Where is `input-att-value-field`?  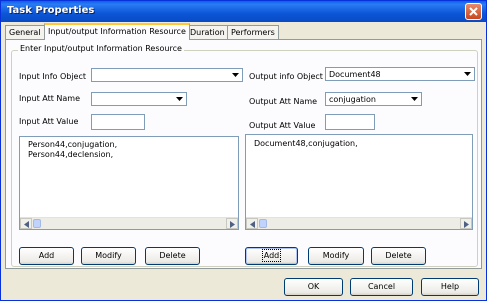
input-att-value-field is located at coordinates (118, 122).